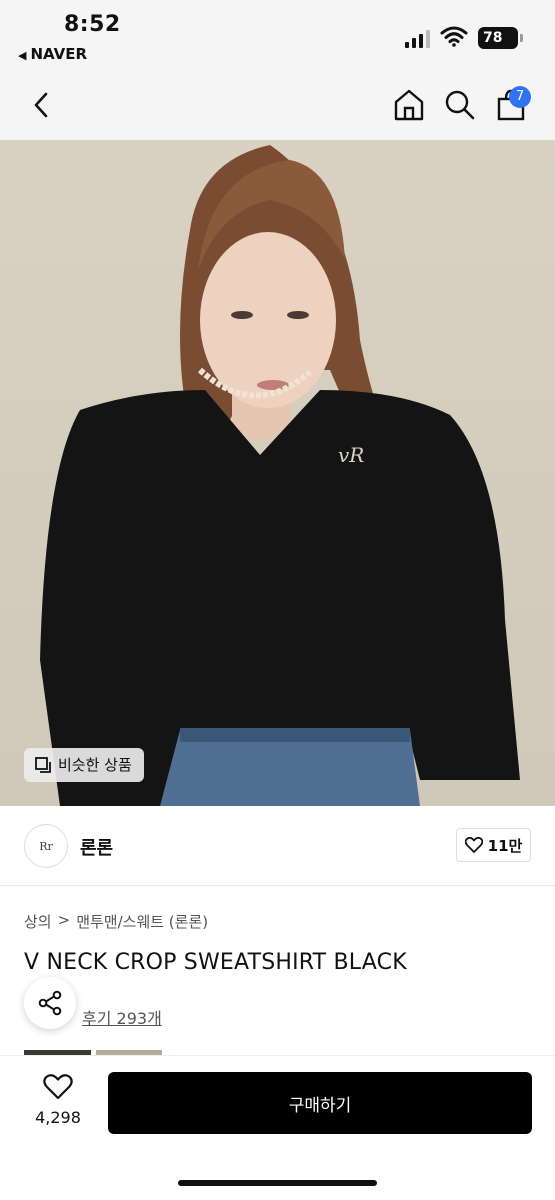 Image resolution: width=555 pixels, height=1200 pixels. What do you see at coordinates (38, 921) in the screenshot?
I see `breadcrumb-item-top: 상의` at bounding box center [38, 921].